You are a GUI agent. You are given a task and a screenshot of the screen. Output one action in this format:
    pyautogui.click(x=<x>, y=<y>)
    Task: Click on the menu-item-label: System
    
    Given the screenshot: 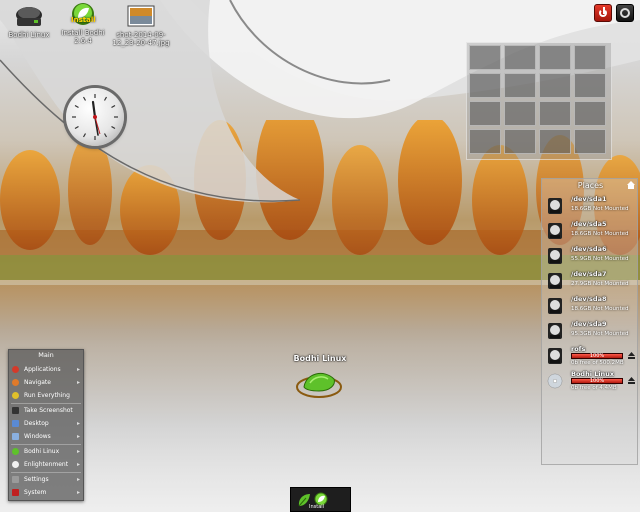 What is the action you would take?
    pyautogui.click(x=35, y=492)
    